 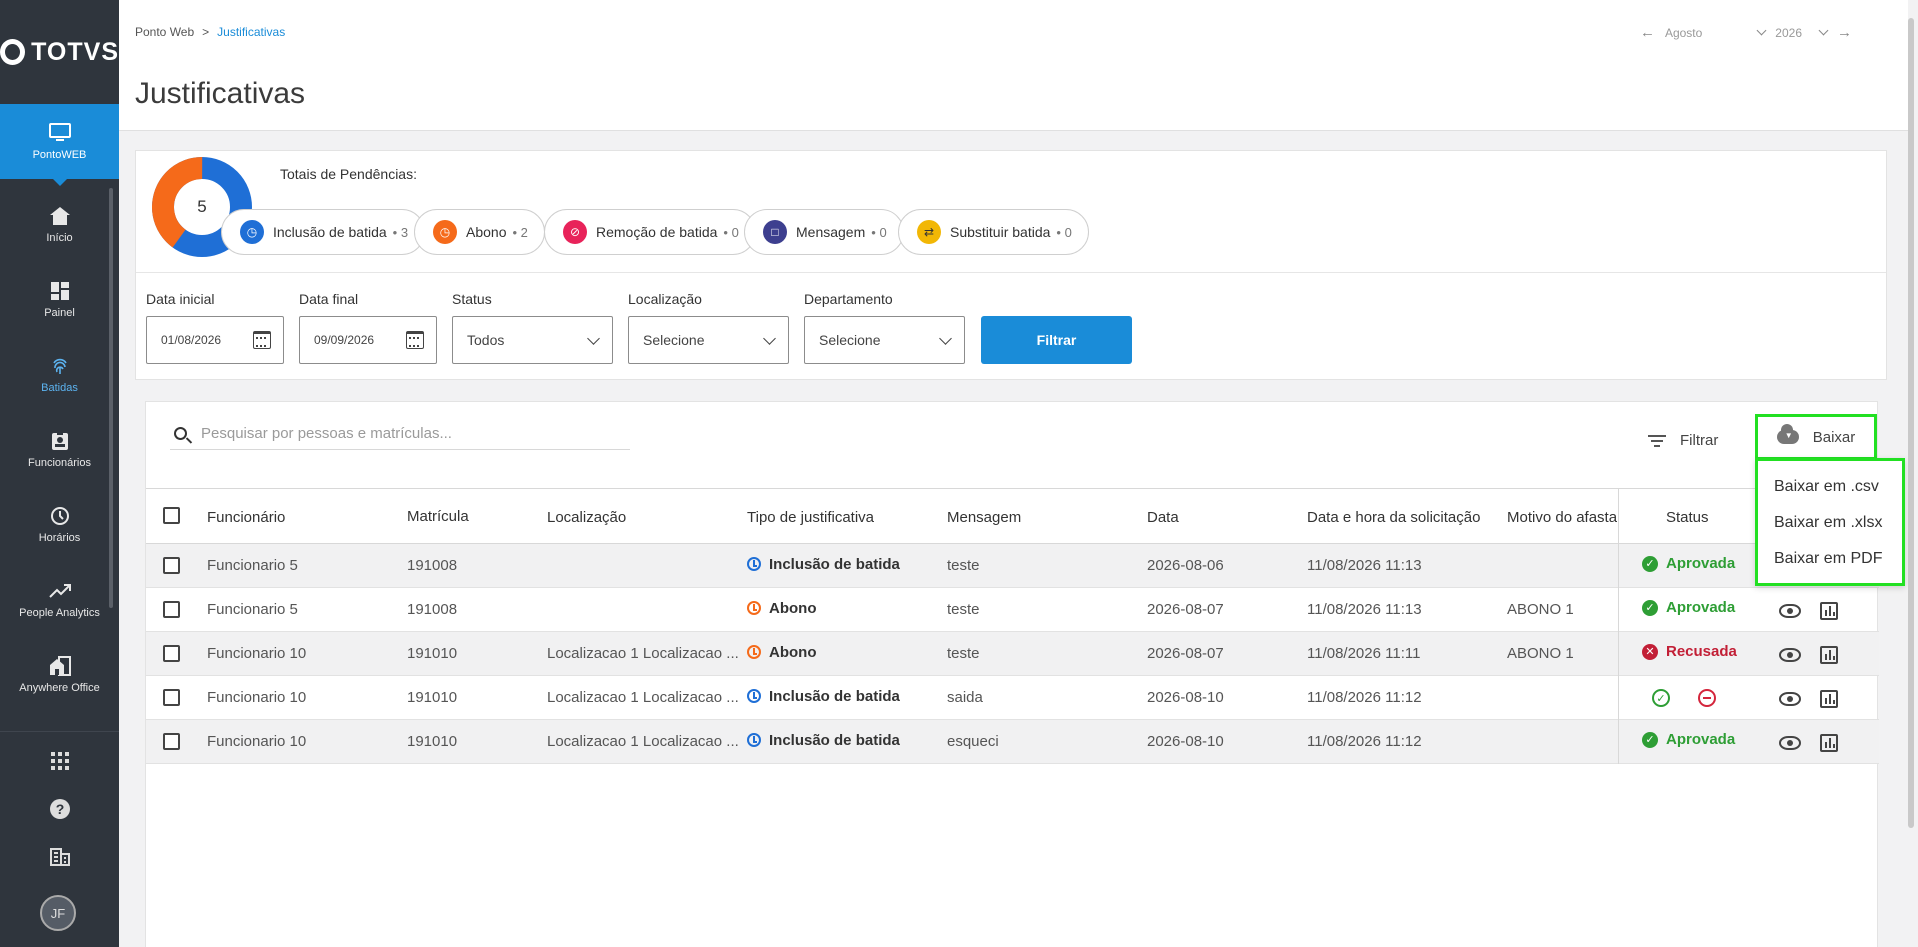 What do you see at coordinates (884, 340) in the screenshot?
I see `department-select: Selecione` at bounding box center [884, 340].